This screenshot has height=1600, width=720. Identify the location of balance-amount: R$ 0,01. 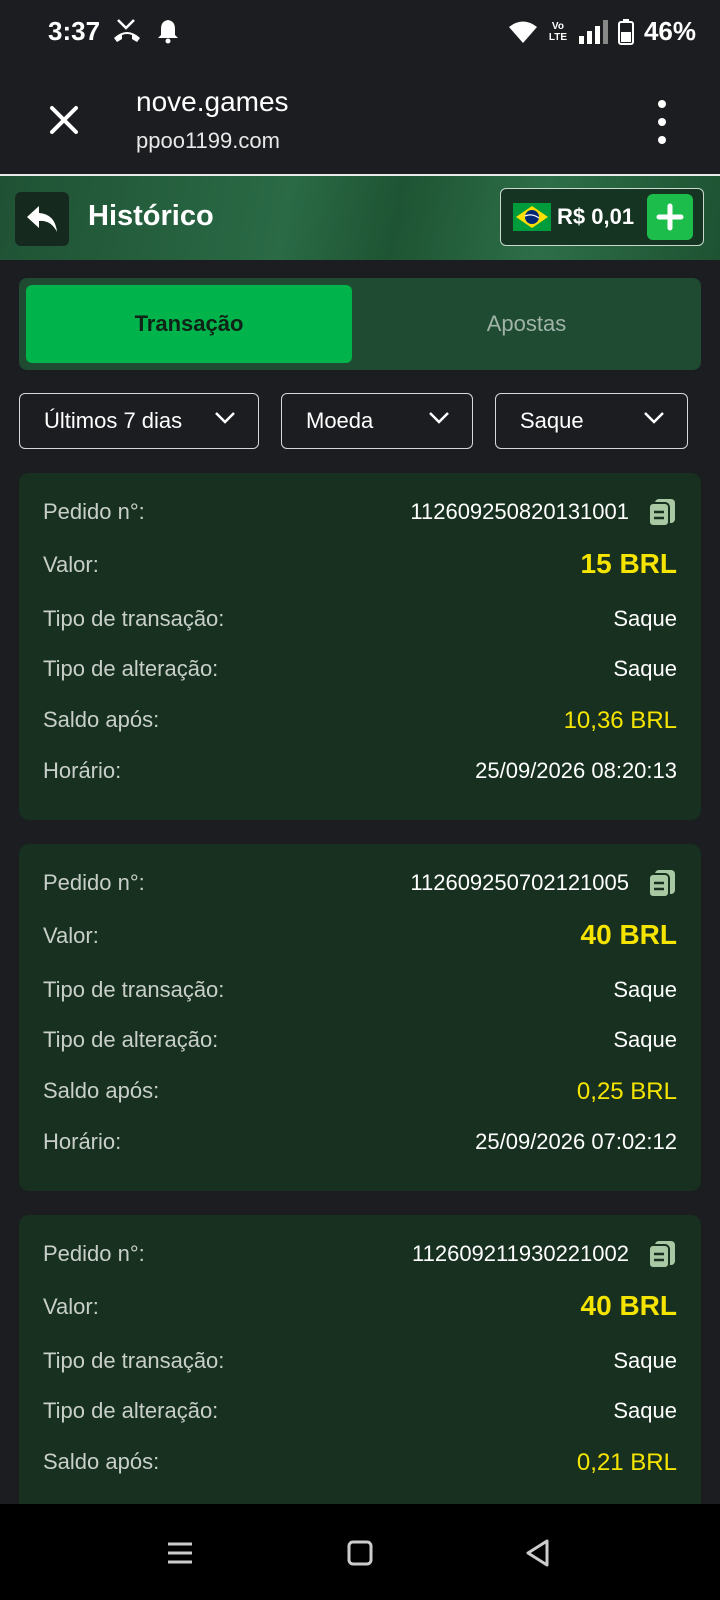
(596, 216).